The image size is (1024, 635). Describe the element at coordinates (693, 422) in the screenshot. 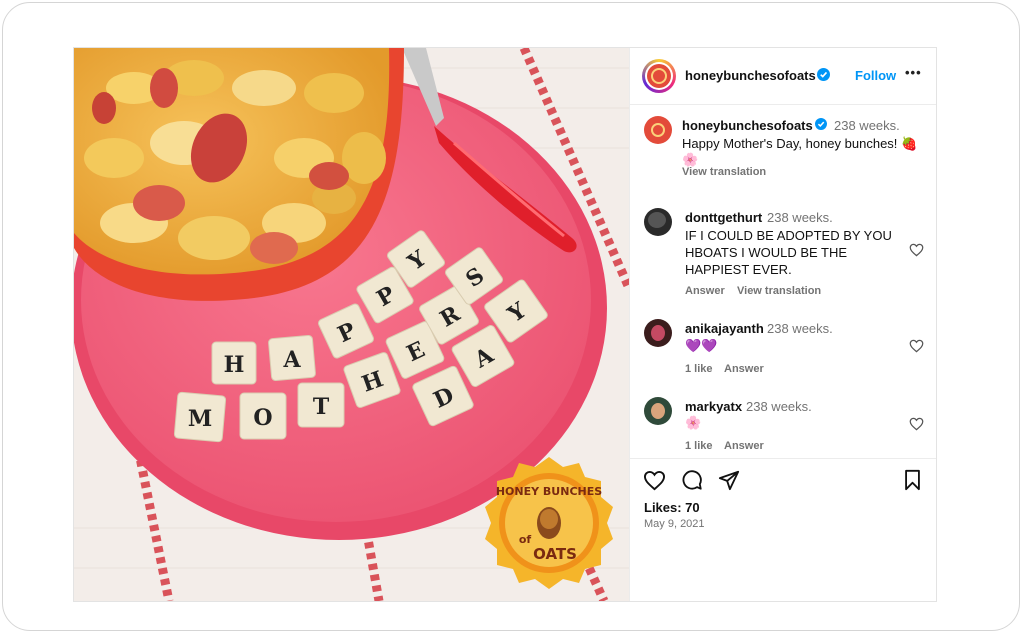

I see `comment-text-line: 🌸` at that location.